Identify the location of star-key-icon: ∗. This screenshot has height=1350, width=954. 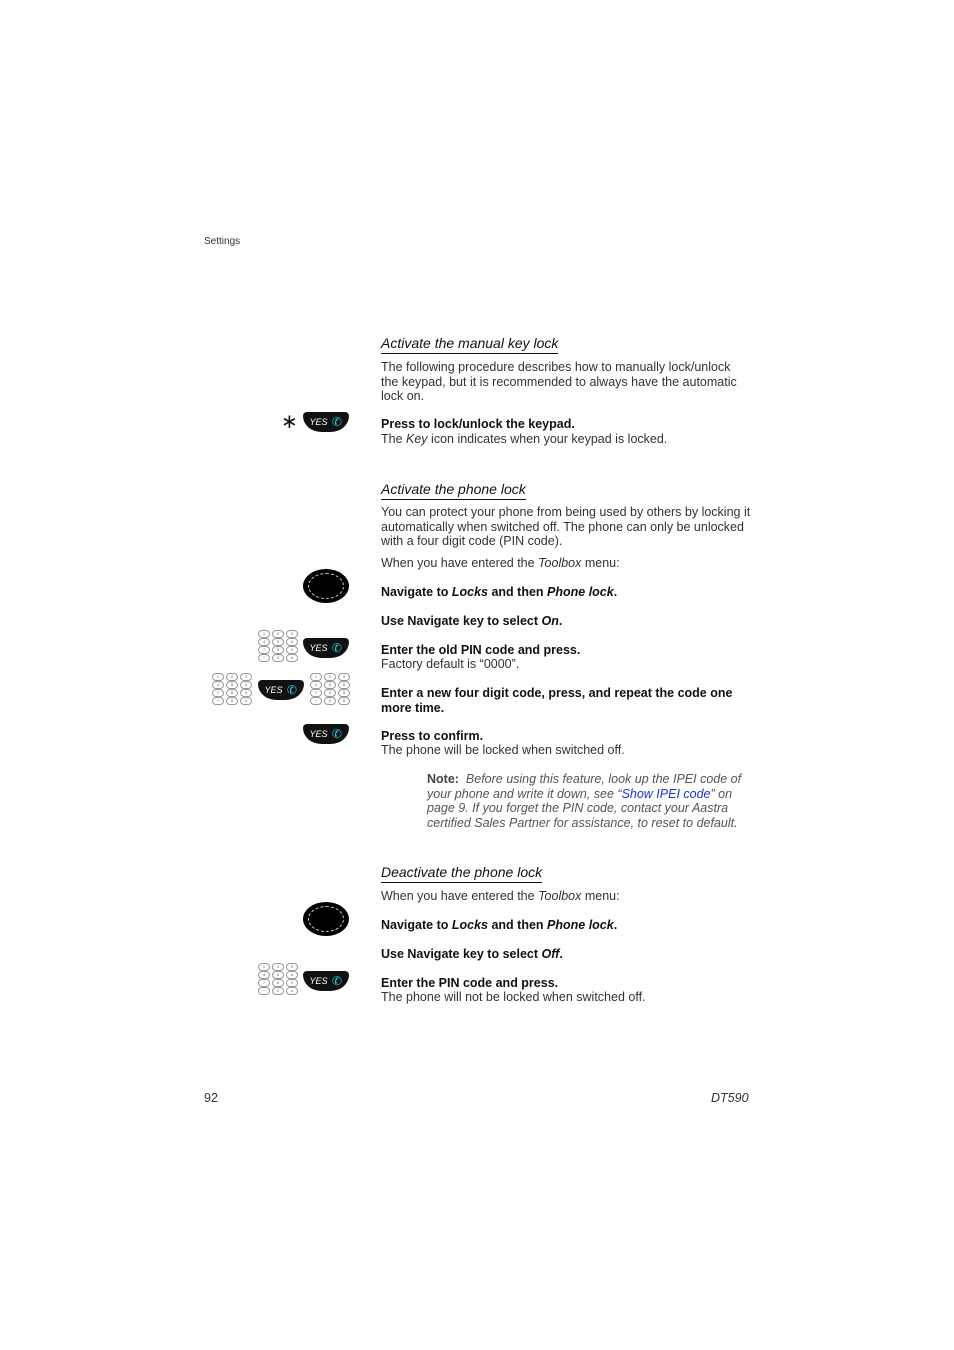
(289, 422).